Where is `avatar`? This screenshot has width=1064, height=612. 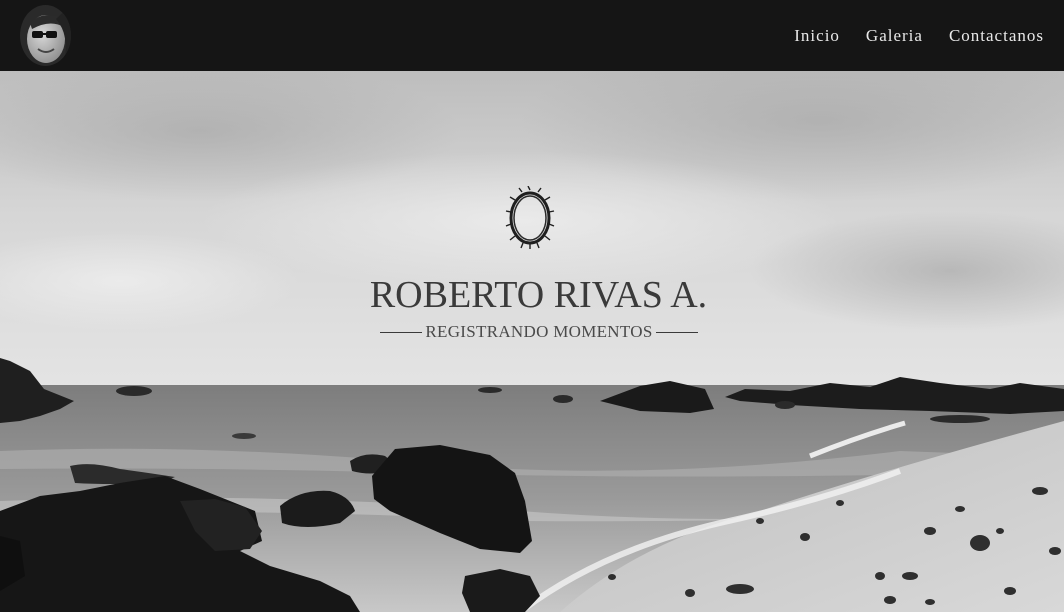 avatar is located at coordinates (45, 35).